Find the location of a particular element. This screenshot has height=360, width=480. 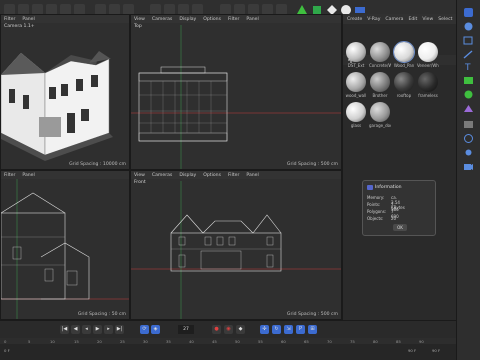

info-row-objects: Objects: 20 is located at coordinates (381, 218).